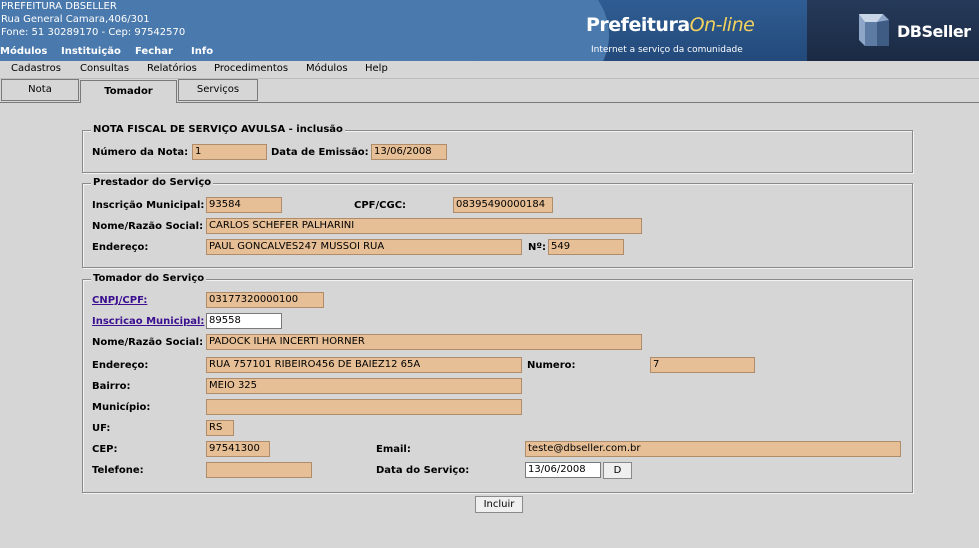 This screenshot has width=979, height=548. I want to click on org-name: PREFEITURA DBSELLER, so click(59, 6).